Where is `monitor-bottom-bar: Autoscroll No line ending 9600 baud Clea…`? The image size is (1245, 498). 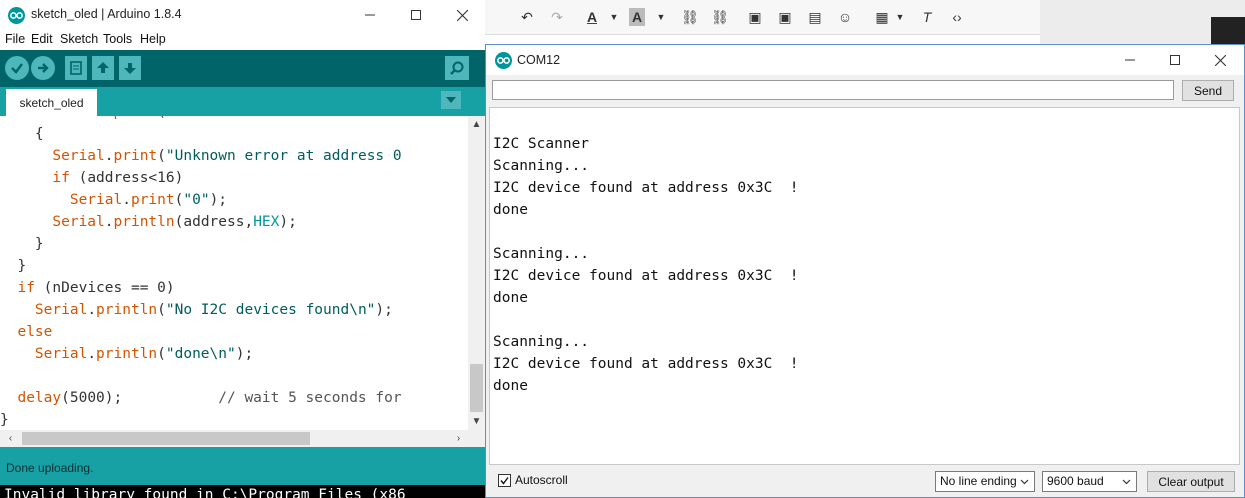
monitor-bottom-bar: Autoscroll No line ending 9600 baud Clea… is located at coordinates (865, 481).